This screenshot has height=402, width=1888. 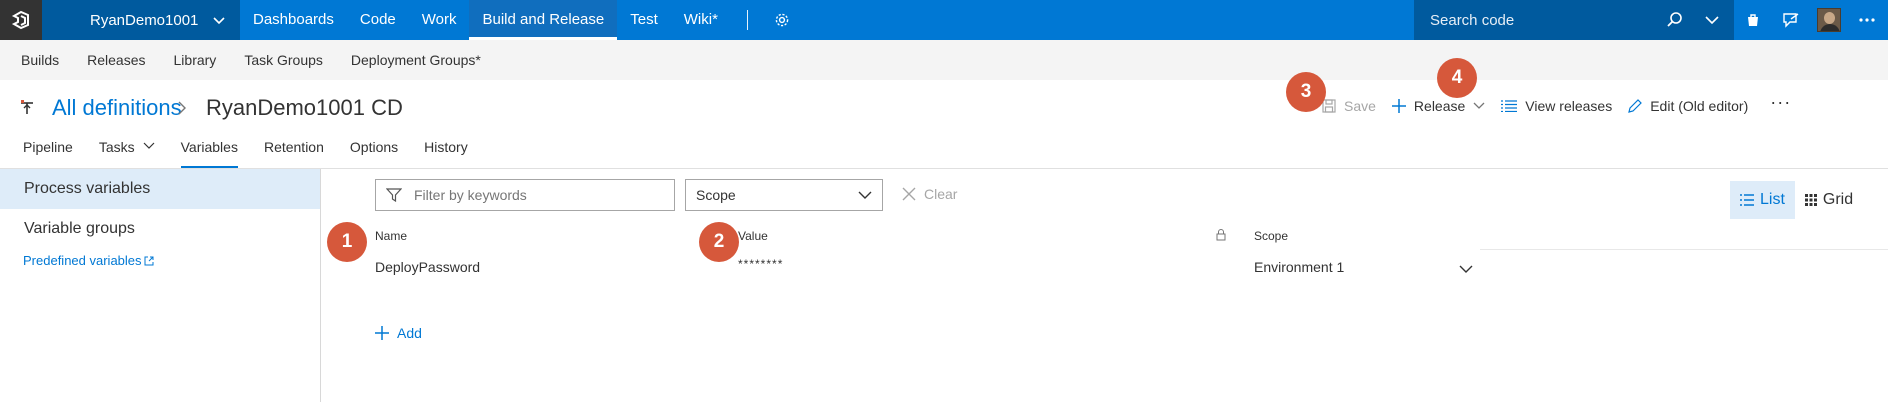 I want to click on tab-pipeline: Pipeline, so click(x=48, y=152).